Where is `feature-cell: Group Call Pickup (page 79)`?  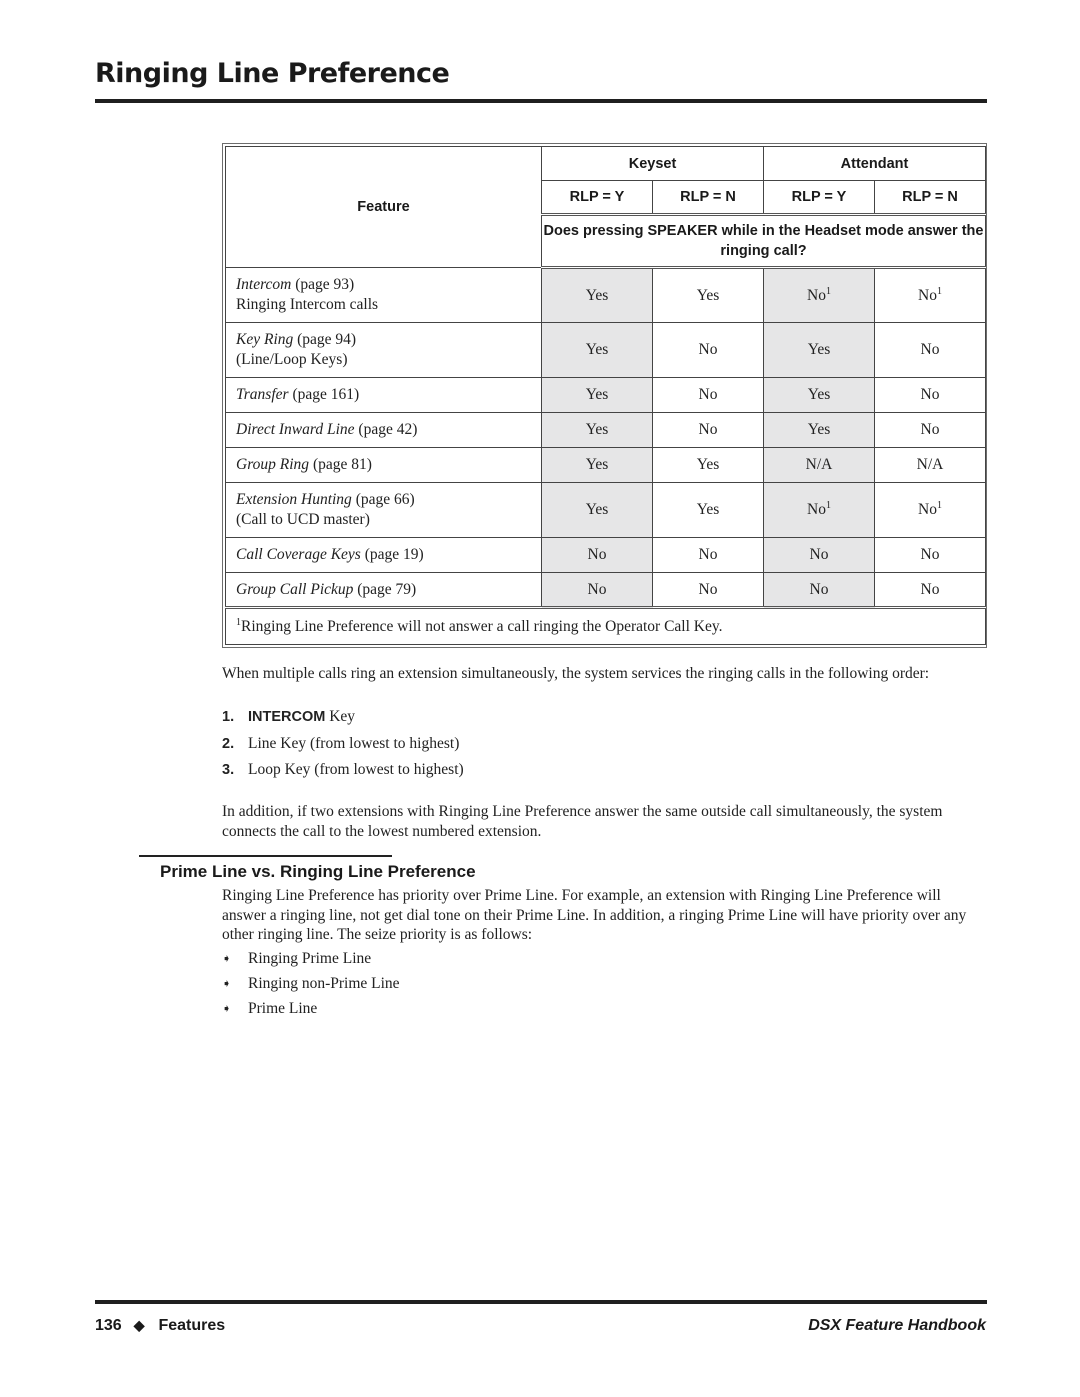 feature-cell: Group Call Pickup (page 79) is located at coordinates (383, 590).